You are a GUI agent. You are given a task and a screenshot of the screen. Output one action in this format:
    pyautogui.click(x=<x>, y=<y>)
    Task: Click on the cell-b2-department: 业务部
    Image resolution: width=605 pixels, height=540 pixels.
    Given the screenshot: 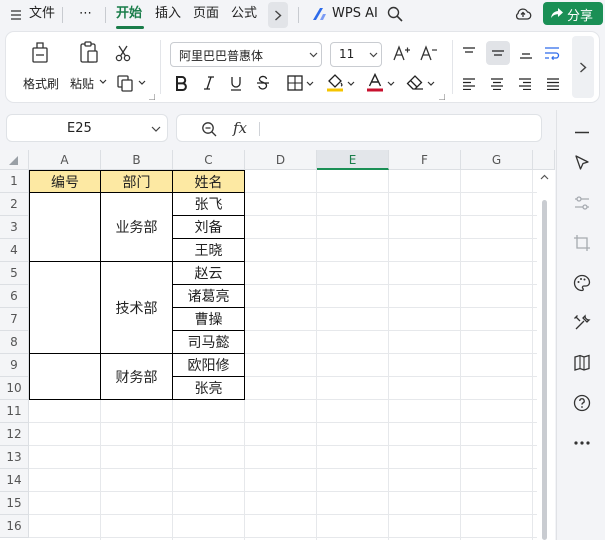 What is the action you would take?
    pyautogui.click(x=137, y=227)
    